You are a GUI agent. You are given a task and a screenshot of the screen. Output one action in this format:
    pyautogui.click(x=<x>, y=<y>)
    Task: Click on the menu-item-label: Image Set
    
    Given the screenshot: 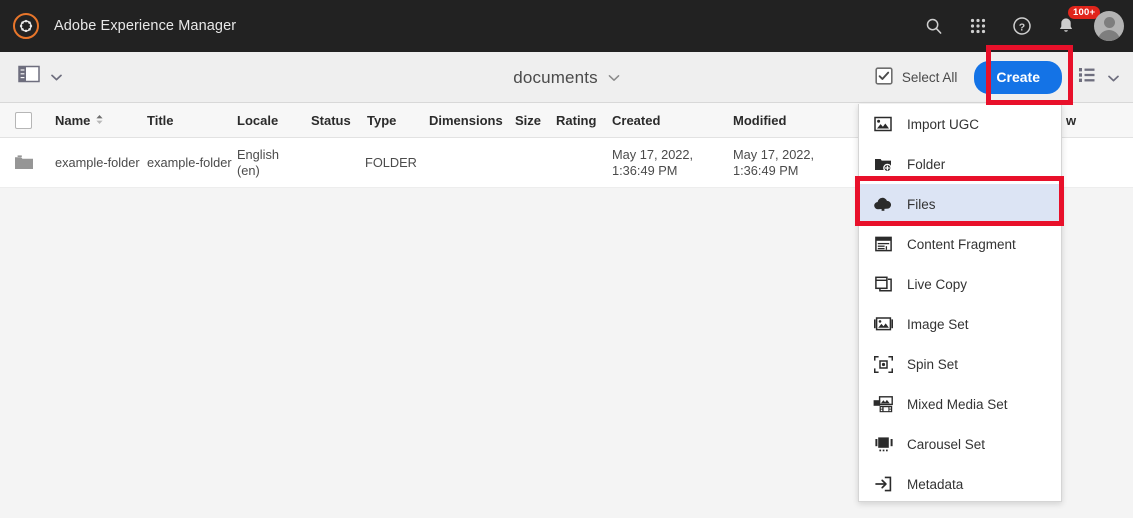 What is the action you would take?
    pyautogui.click(x=938, y=324)
    